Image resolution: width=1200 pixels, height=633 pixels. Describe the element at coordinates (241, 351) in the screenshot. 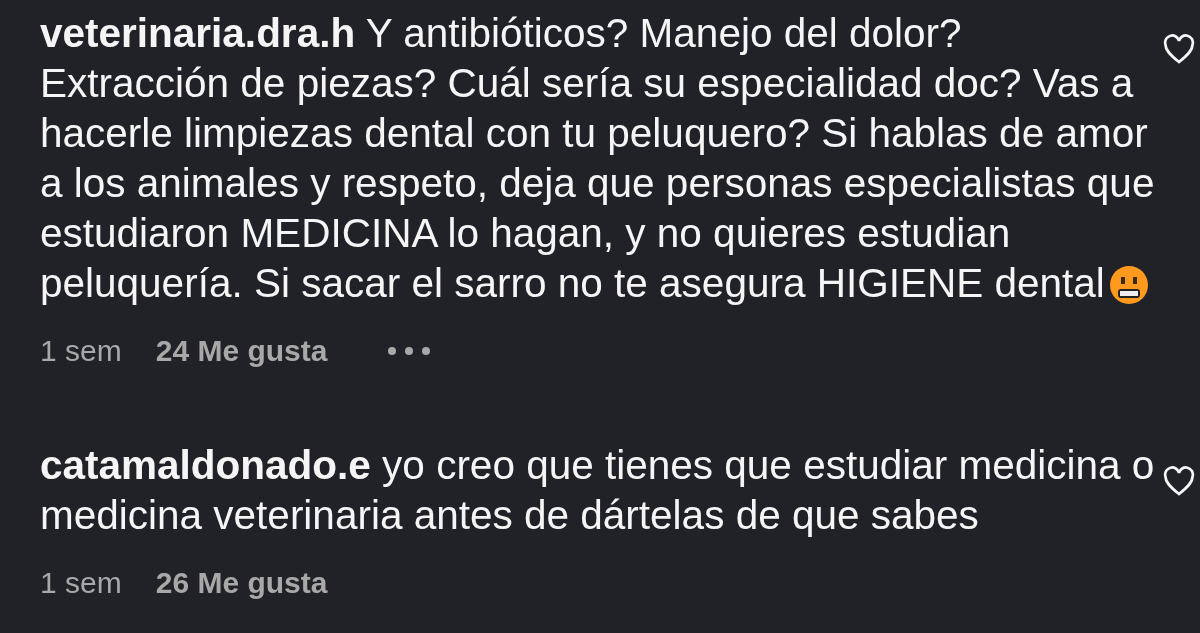

I see `likes-count: 24 Me gusta` at that location.